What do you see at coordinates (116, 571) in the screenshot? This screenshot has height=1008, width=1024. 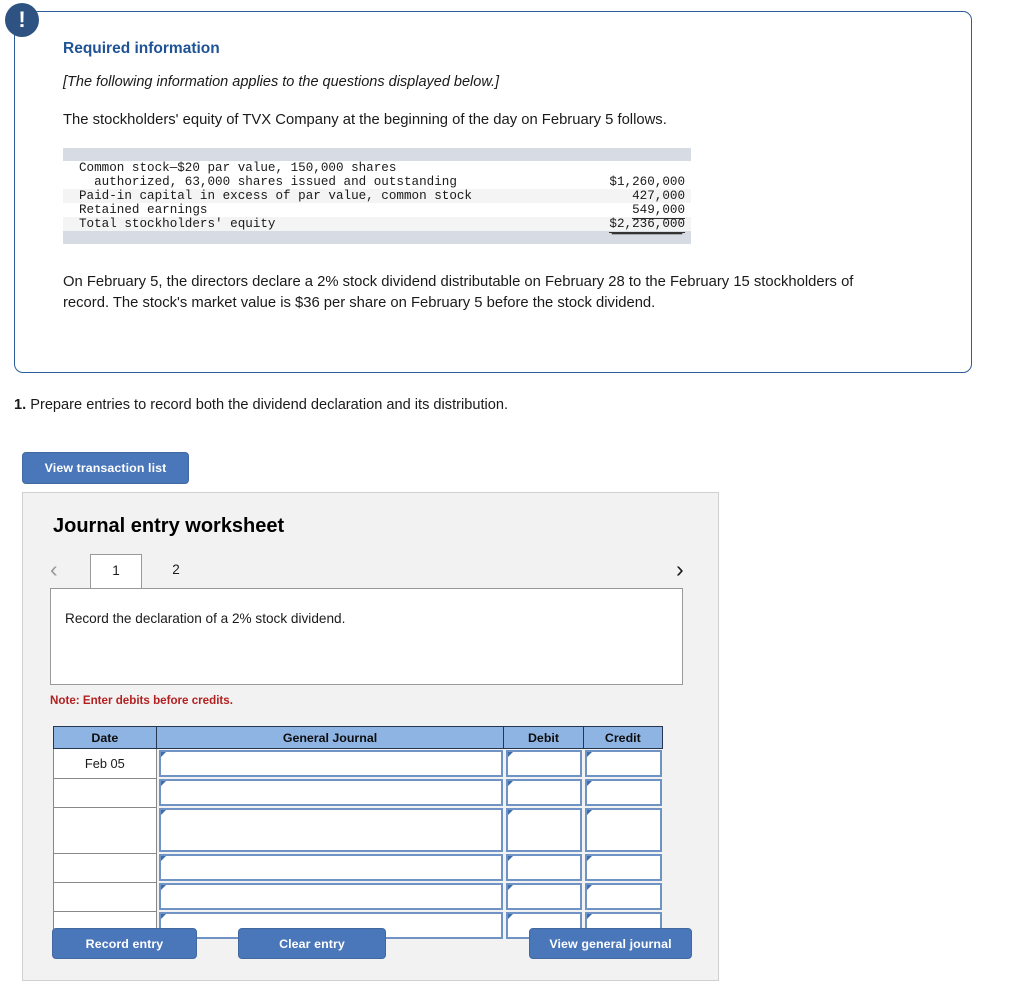 I see `tab-1: 1` at bounding box center [116, 571].